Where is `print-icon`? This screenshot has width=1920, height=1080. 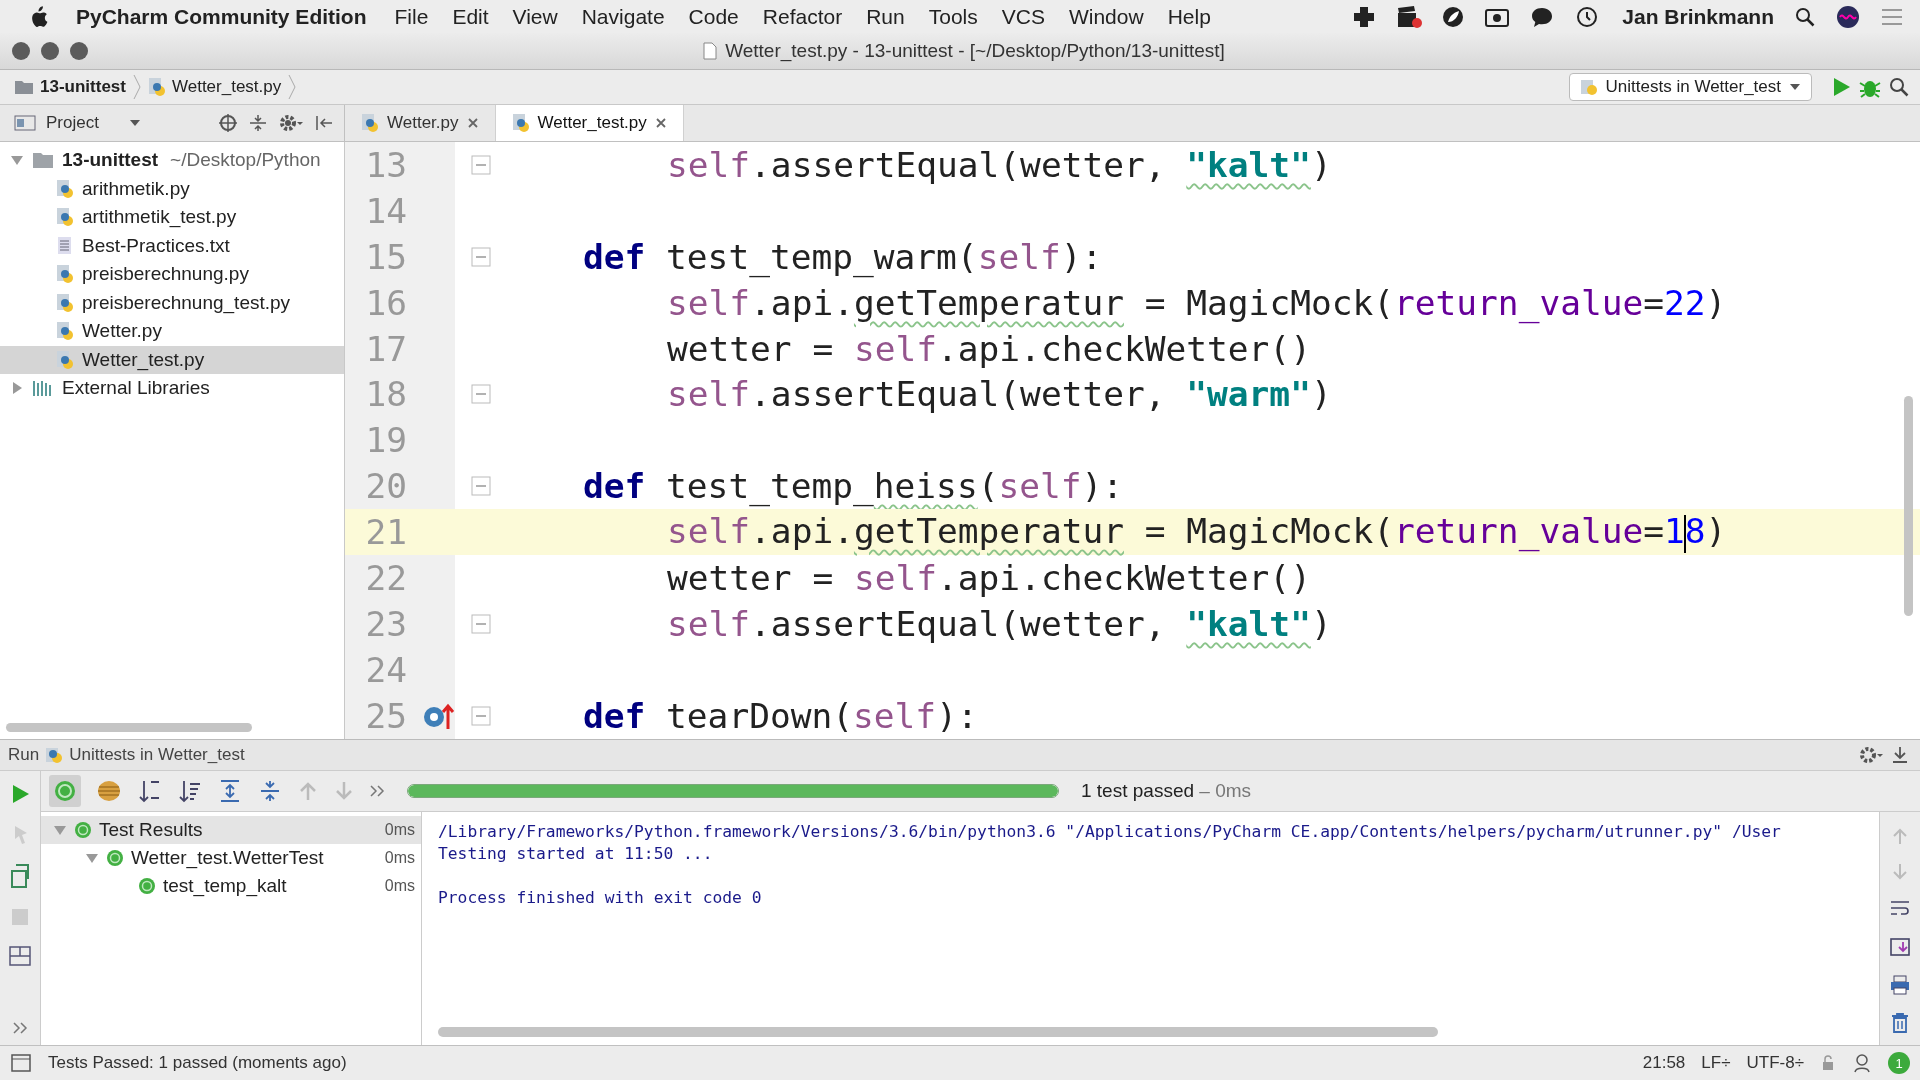
print-icon is located at coordinates (1900, 985).